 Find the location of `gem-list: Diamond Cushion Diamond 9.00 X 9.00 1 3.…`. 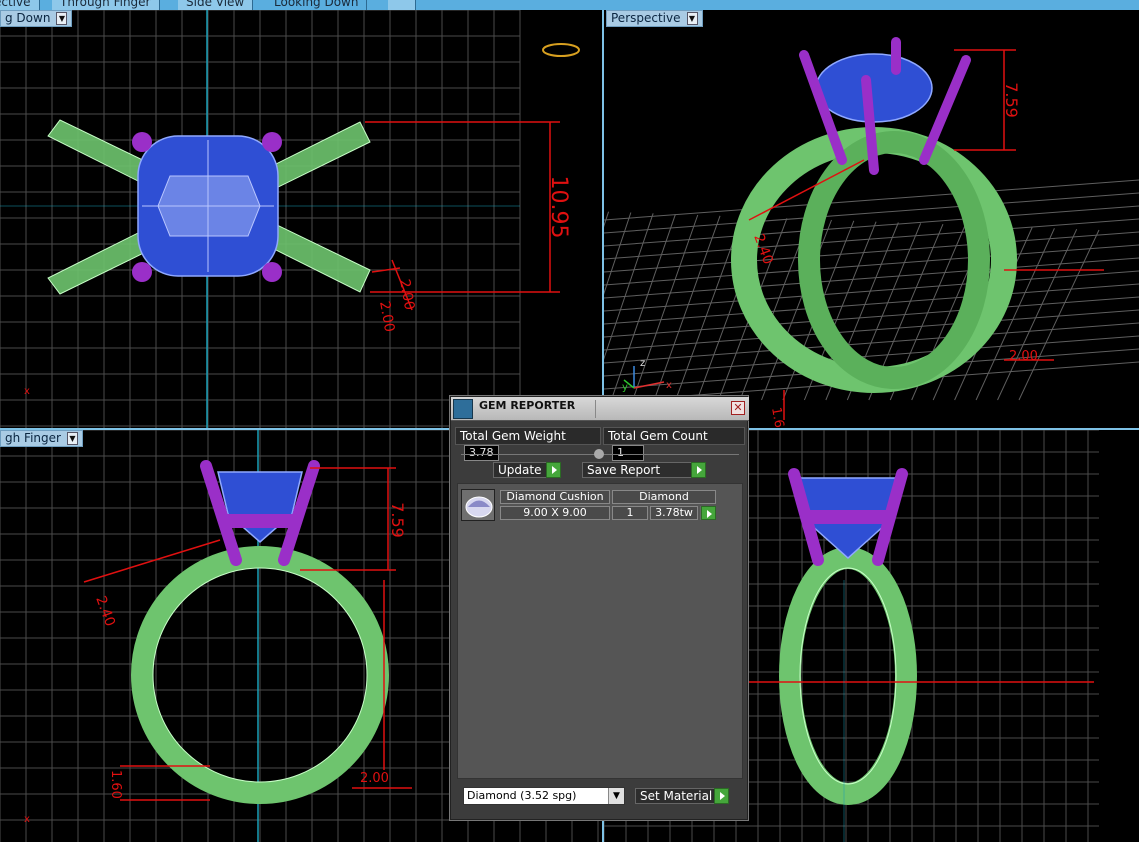

gem-list: Diamond Cushion Diamond 9.00 X 9.00 1 3.… is located at coordinates (600, 631).